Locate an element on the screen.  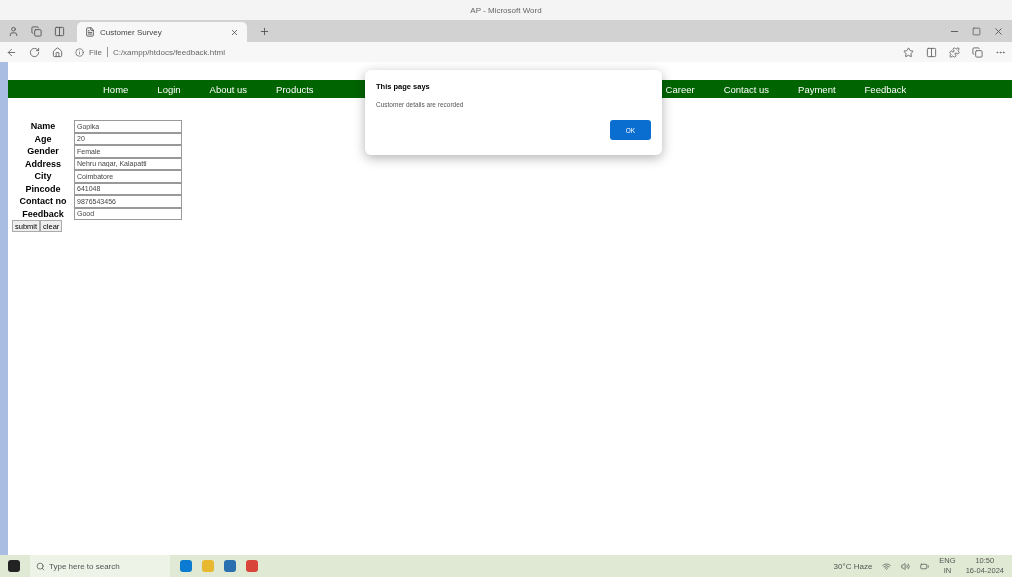
nav-link: About us is located at coordinates (228, 89).